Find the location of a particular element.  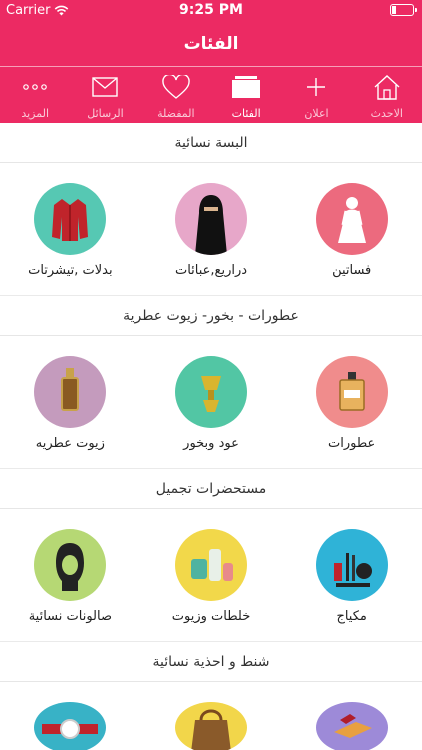

category-label: صالونات نسائية is located at coordinates (70, 616).